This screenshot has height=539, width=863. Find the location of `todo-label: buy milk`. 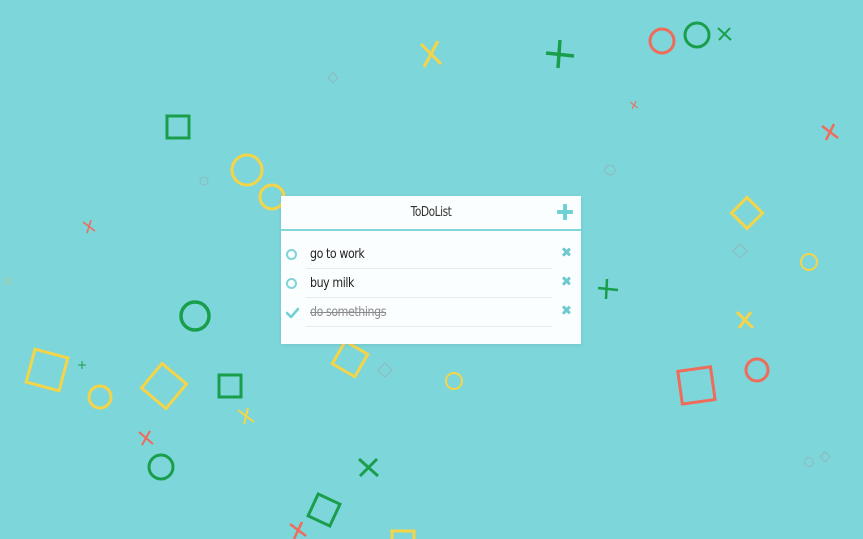

todo-label: buy milk is located at coordinates (332, 283).